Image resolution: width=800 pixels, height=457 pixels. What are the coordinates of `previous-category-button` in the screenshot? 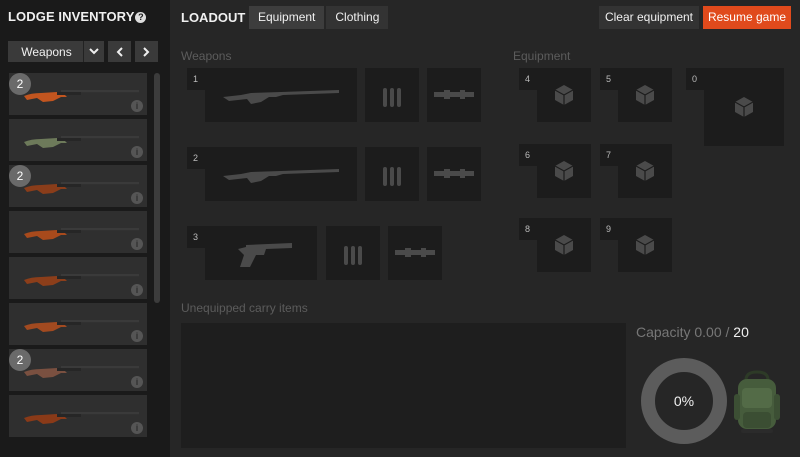 It's located at (119, 51).